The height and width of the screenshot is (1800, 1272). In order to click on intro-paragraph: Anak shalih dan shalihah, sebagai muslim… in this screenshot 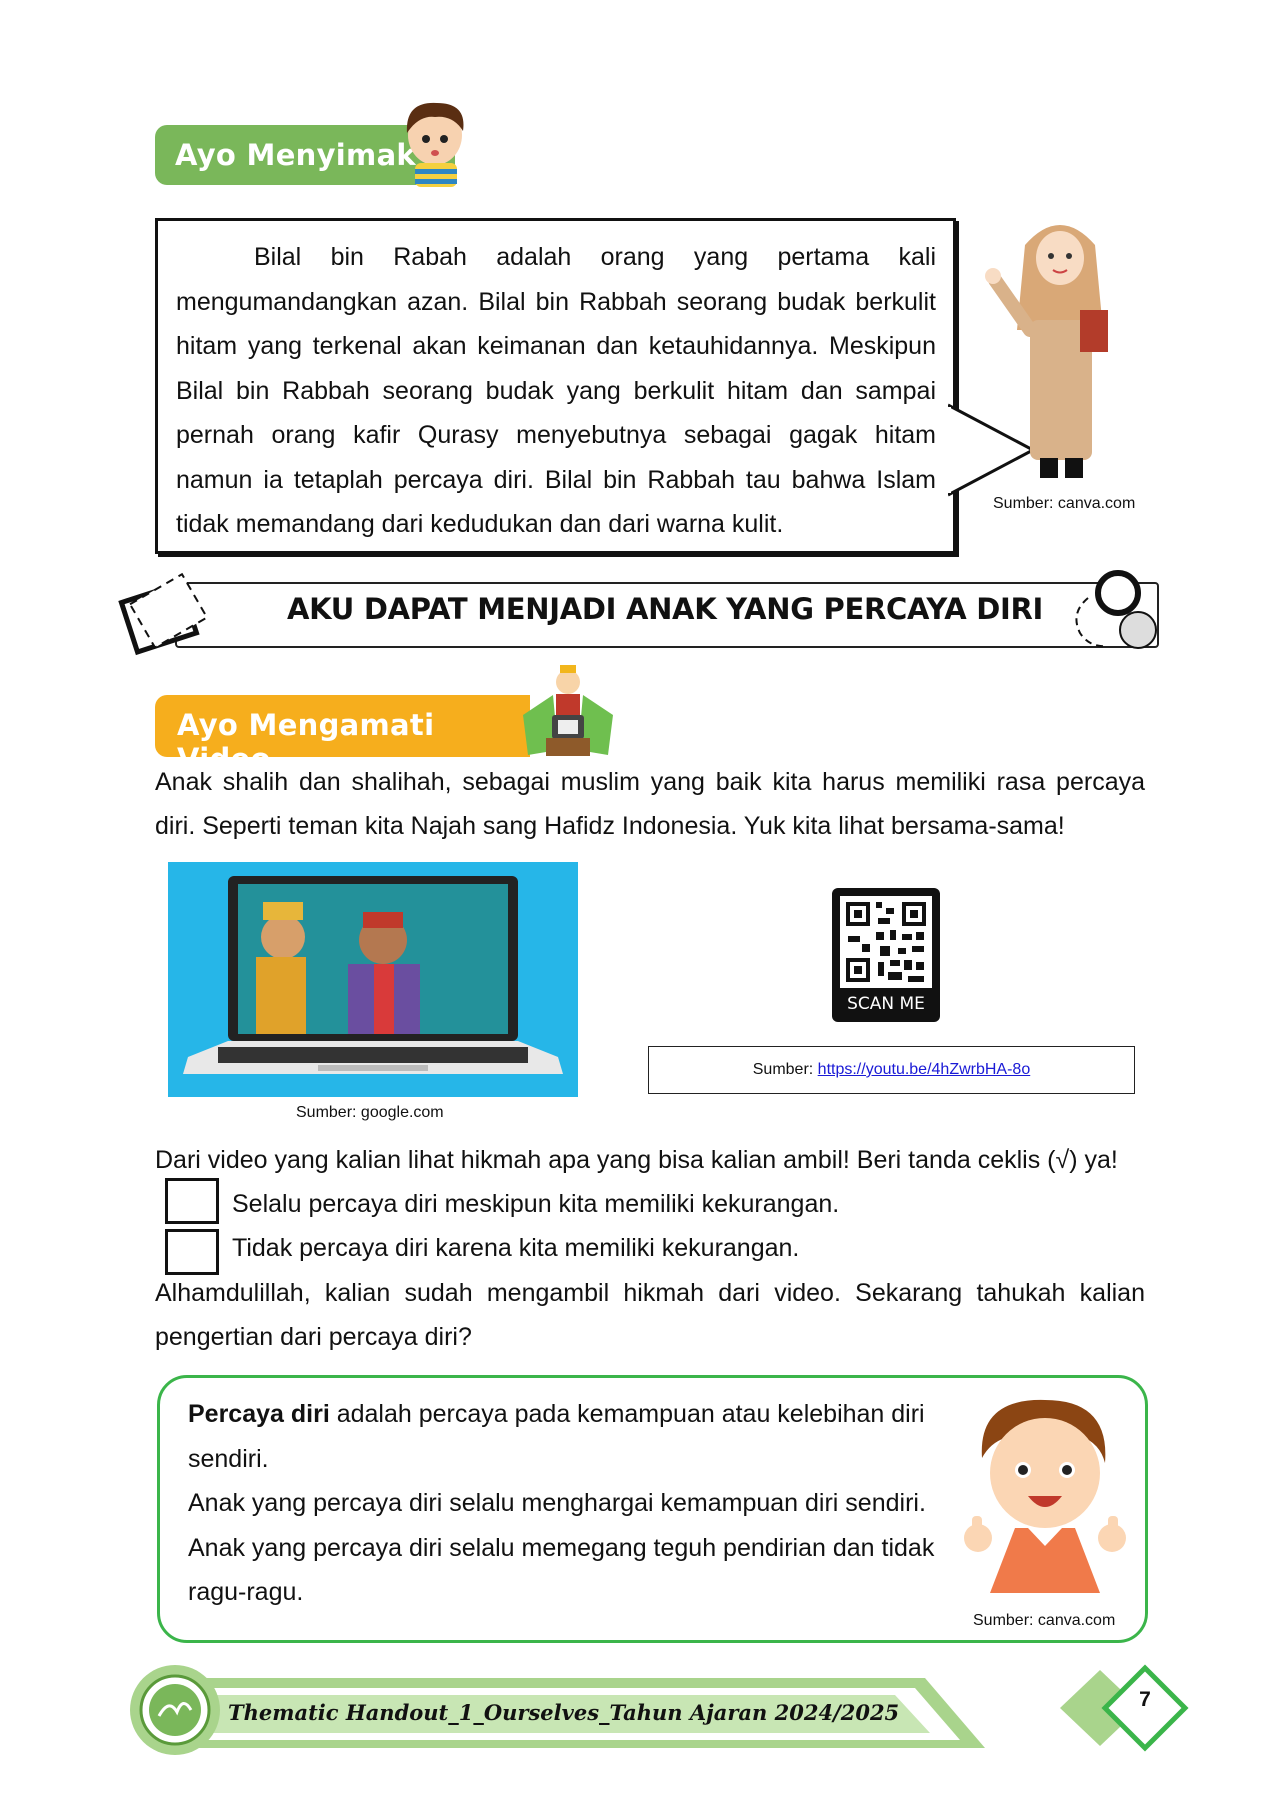, I will do `click(650, 804)`.